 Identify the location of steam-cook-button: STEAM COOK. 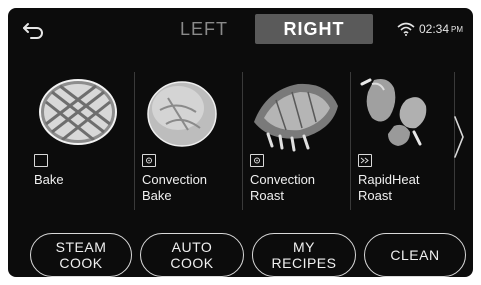
(81, 255).